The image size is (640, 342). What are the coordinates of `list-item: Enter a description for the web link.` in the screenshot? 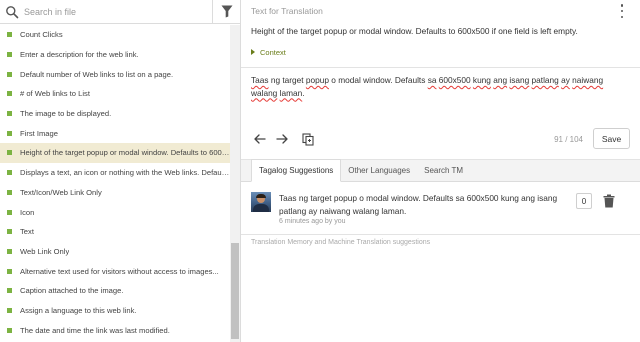 It's located at (115, 55).